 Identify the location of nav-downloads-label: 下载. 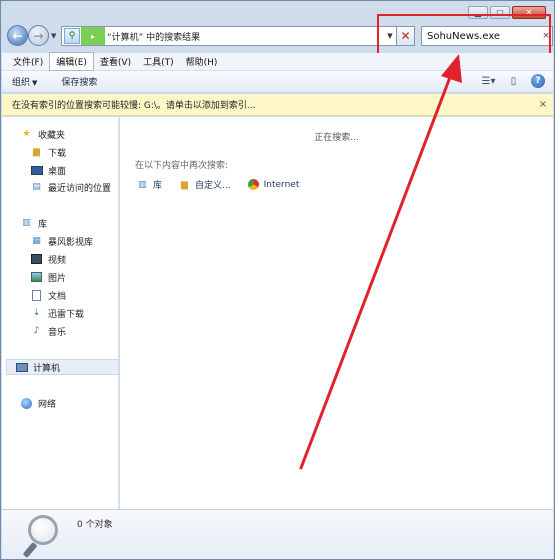
(57, 153).